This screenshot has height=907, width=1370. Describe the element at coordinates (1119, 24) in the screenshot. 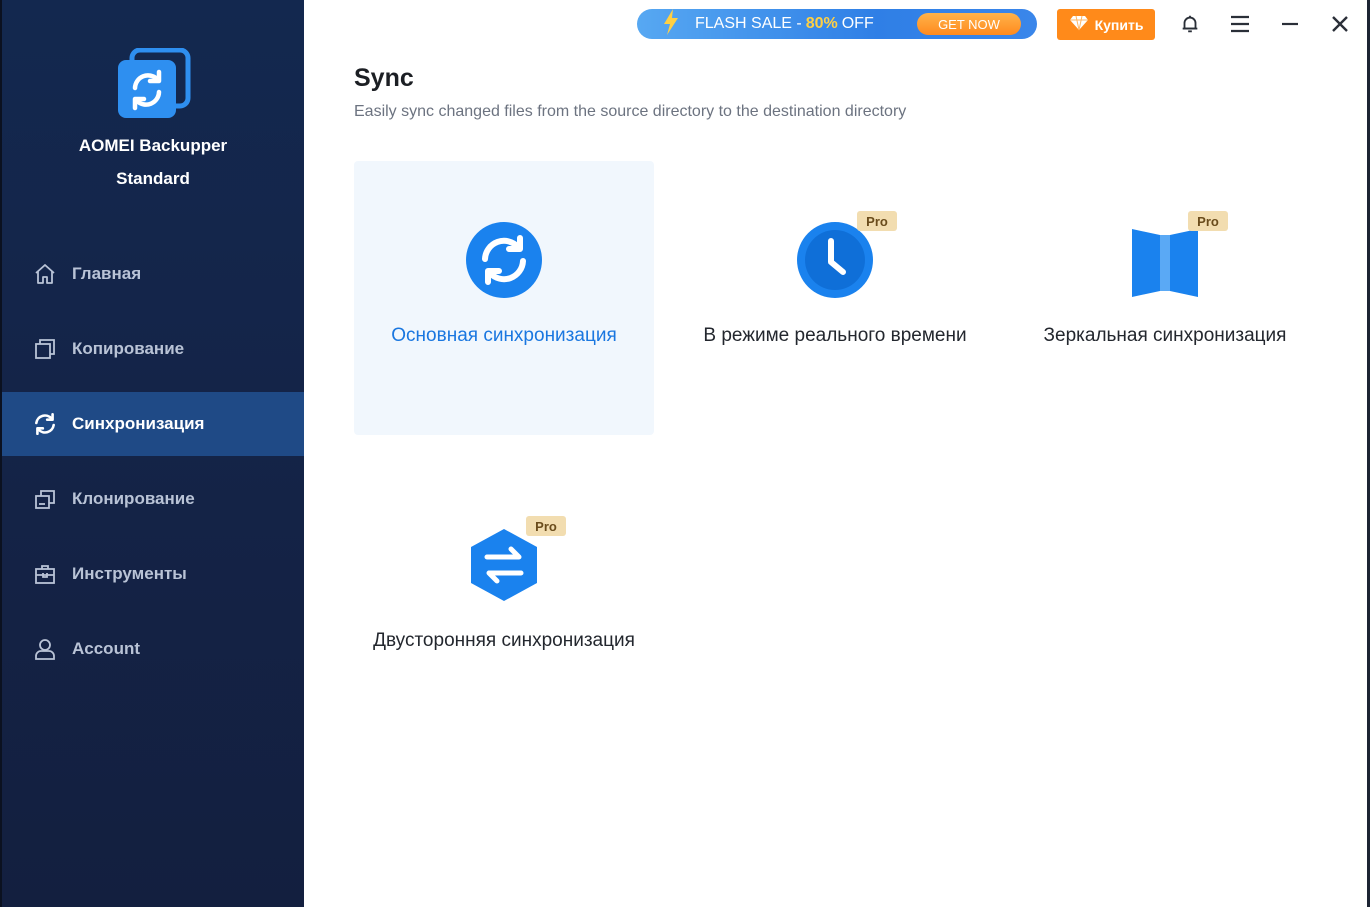

I see `buy-label: Купить` at that location.